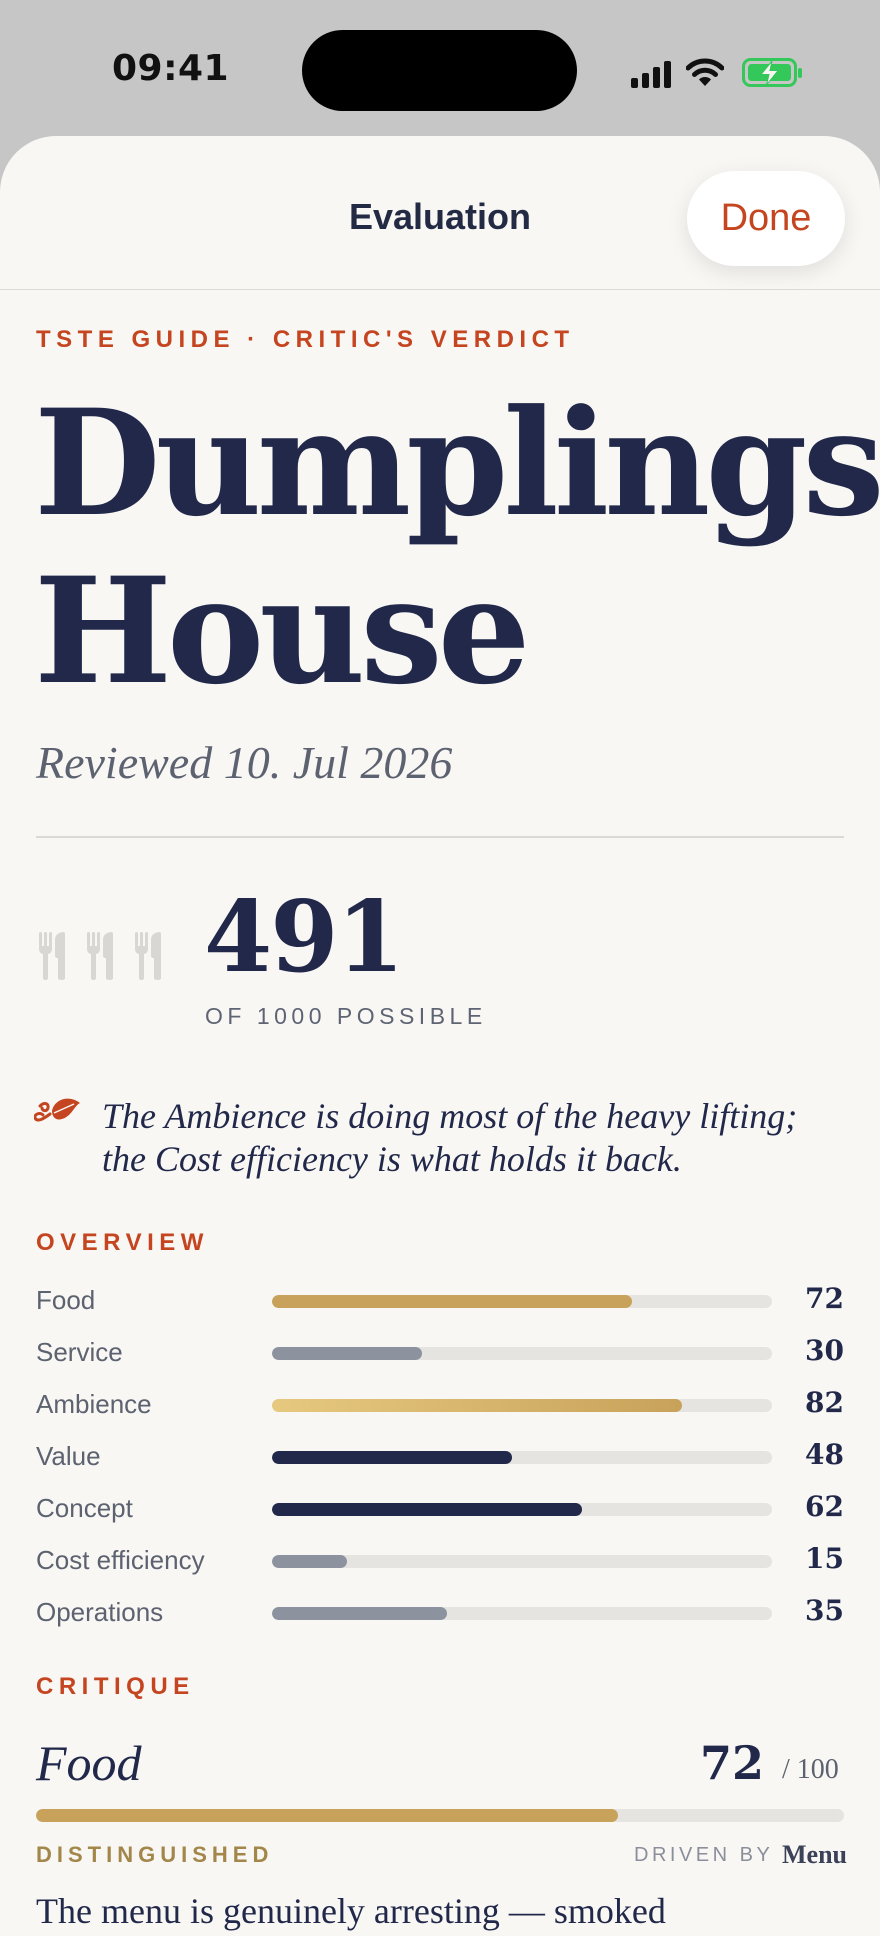 Image resolution: width=880 pixels, height=1936 pixels. What do you see at coordinates (457, 463) in the screenshot?
I see `restaurant-name-line1: Dumplings` at bounding box center [457, 463].